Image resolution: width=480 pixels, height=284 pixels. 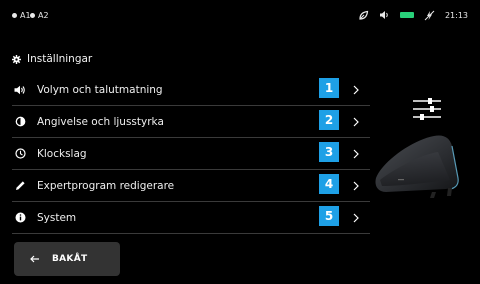 I want to click on info-icon, so click(x=20, y=217).